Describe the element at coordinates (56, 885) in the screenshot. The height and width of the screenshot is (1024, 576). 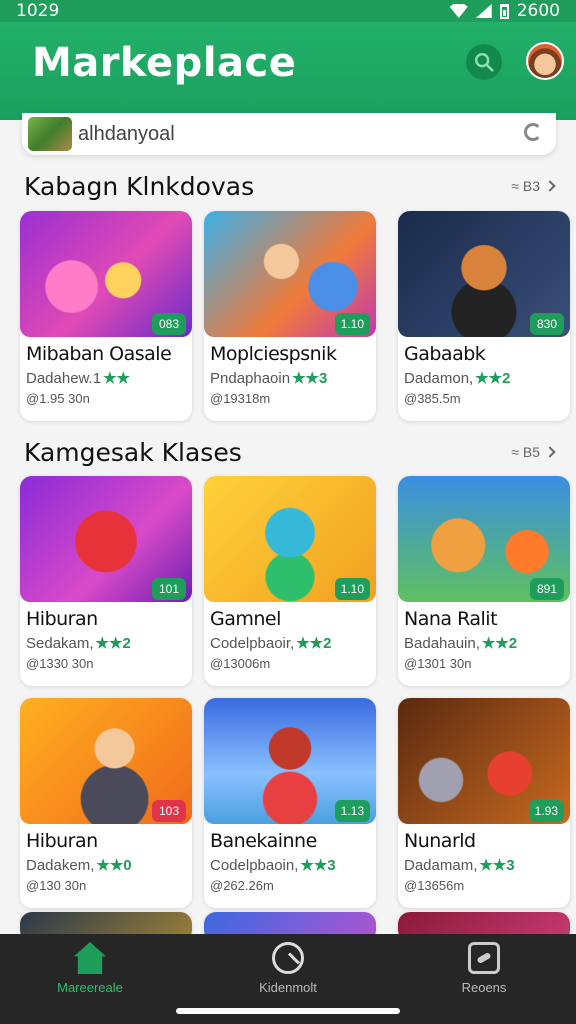
I see `game-size: @130 30n` at that location.